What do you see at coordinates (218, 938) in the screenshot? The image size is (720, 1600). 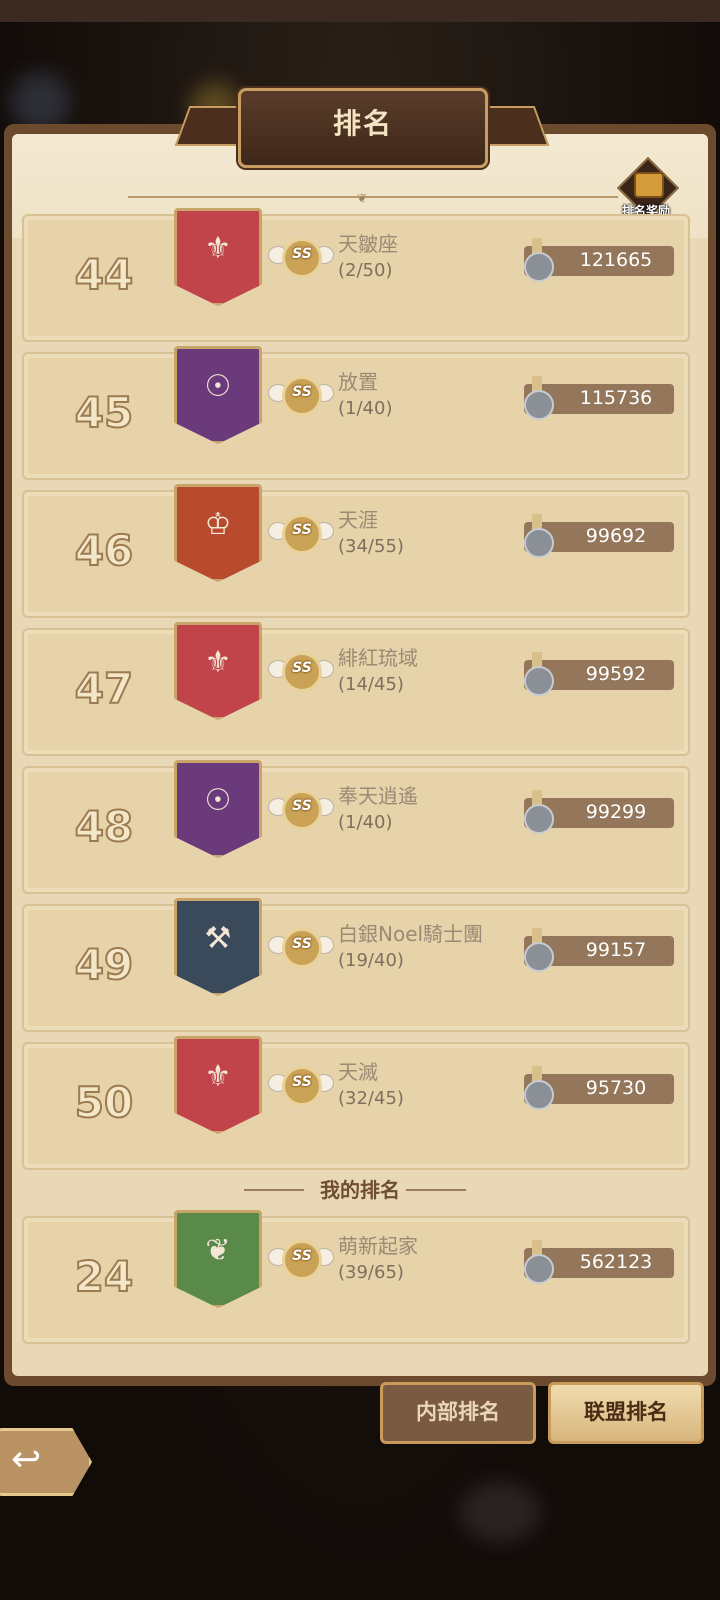 I see `banner-emblem-icon: ⚒` at bounding box center [218, 938].